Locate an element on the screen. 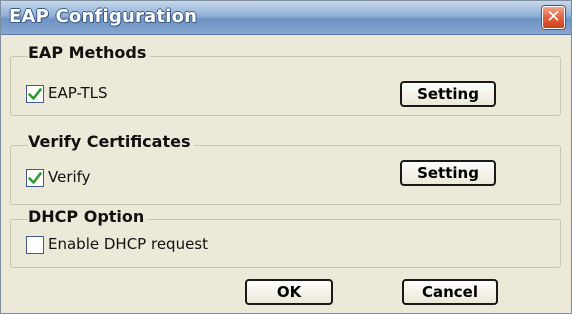 The height and width of the screenshot is (314, 572). window-title: EAP Configuration is located at coordinates (103, 16).